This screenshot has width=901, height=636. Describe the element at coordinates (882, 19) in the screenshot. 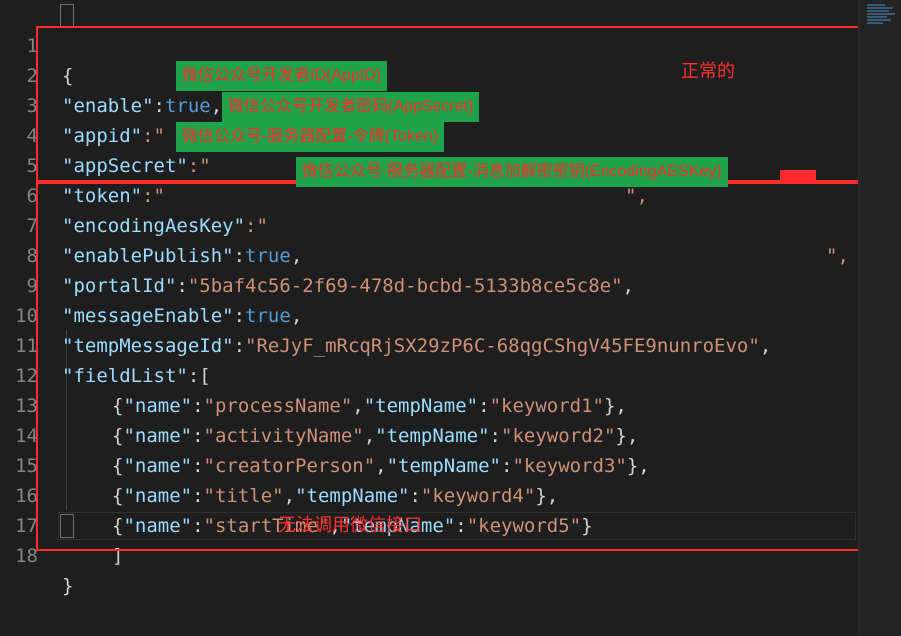

I see `minimap-preview` at that location.